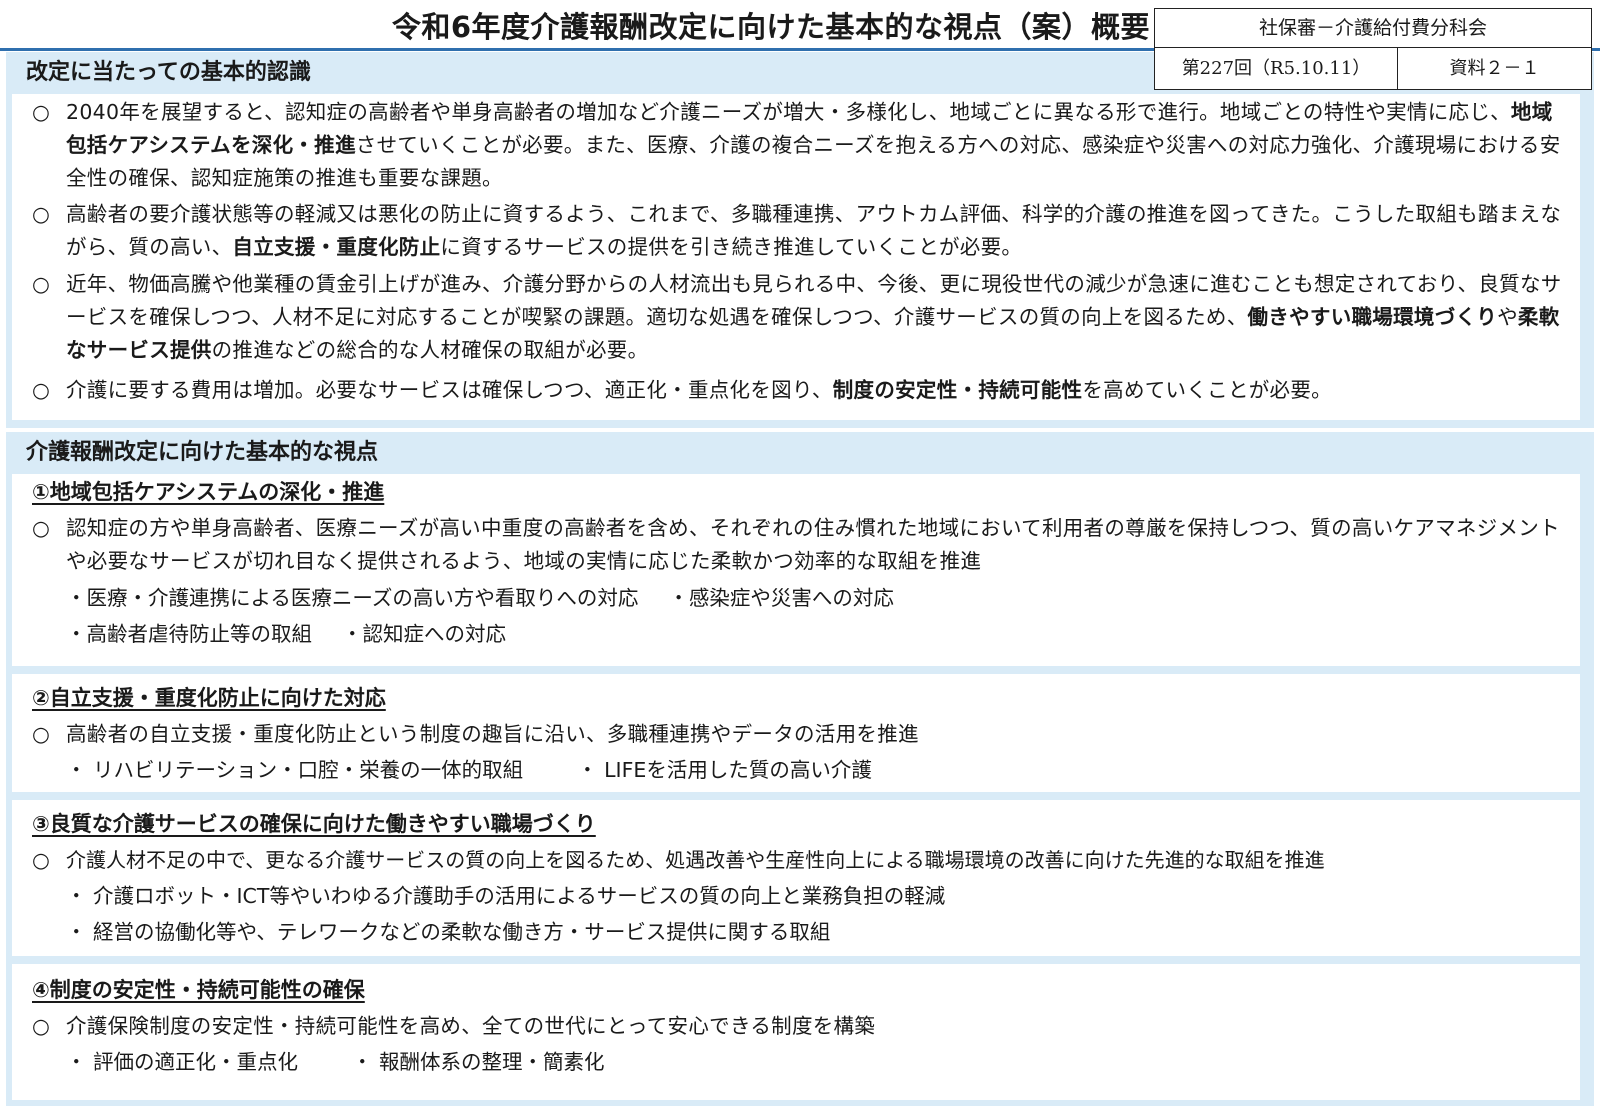 This screenshot has height=1112, width=1600. Describe the element at coordinates (448, 932) in the screenshot. I see `list-item: ・ 経営の協働化等や、テレワークなどの柔軟な働き方・サービス提供に関する取組` at that location.